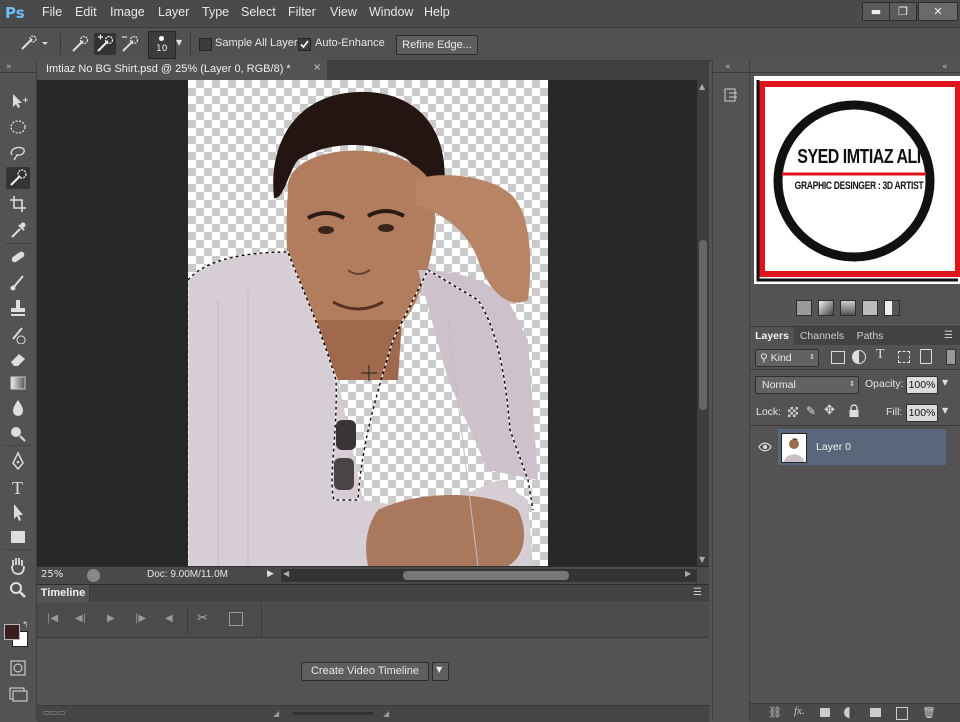  What do you see at coordinates (205, 44) in the screenshot?
I see `sample-all-layers-checkbox` at bounding box center [205, 44].